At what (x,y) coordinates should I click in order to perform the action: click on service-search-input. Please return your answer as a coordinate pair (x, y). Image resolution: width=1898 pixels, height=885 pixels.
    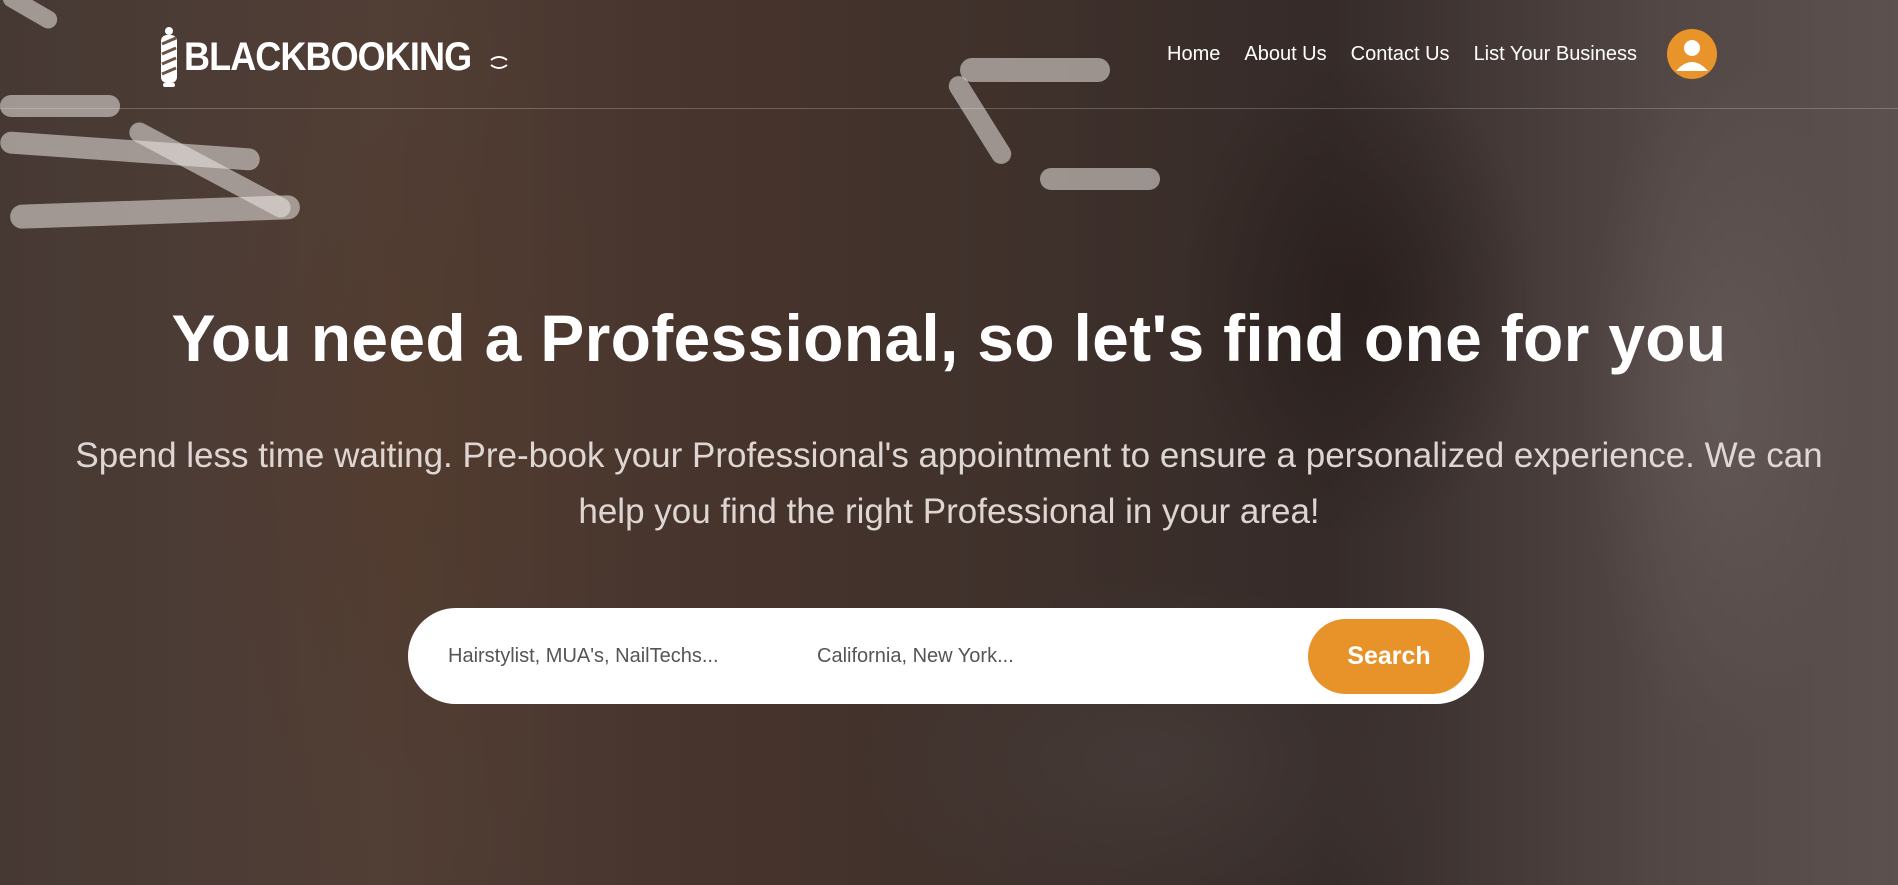
    Looking at the image, I should click on (623, 656).